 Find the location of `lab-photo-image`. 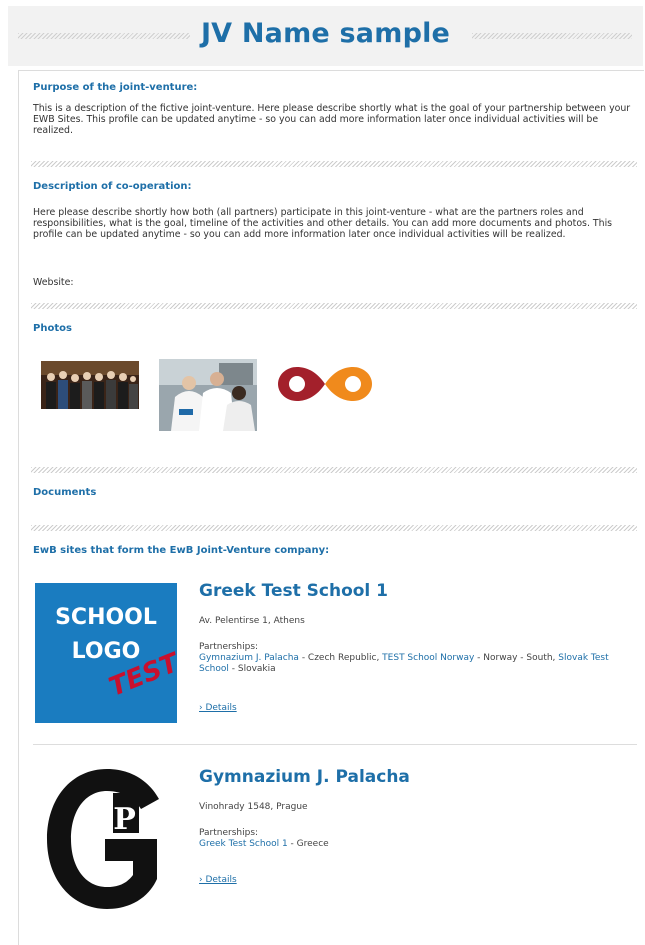

lab-photo-image is located at coordinates (208, 395).